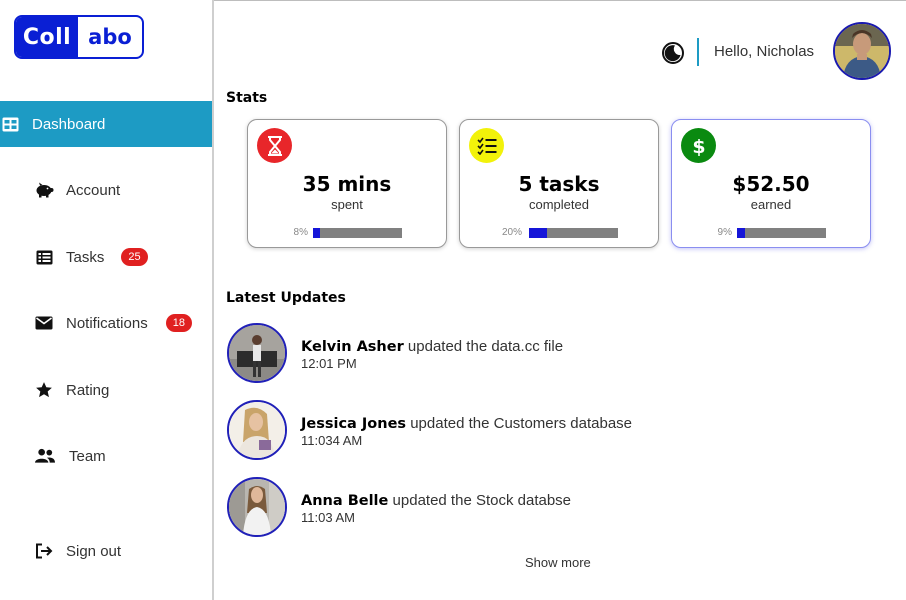 This screenshot has height=600, width=906. I want to click on updates-title: Latest Updates, so click(286, 298).